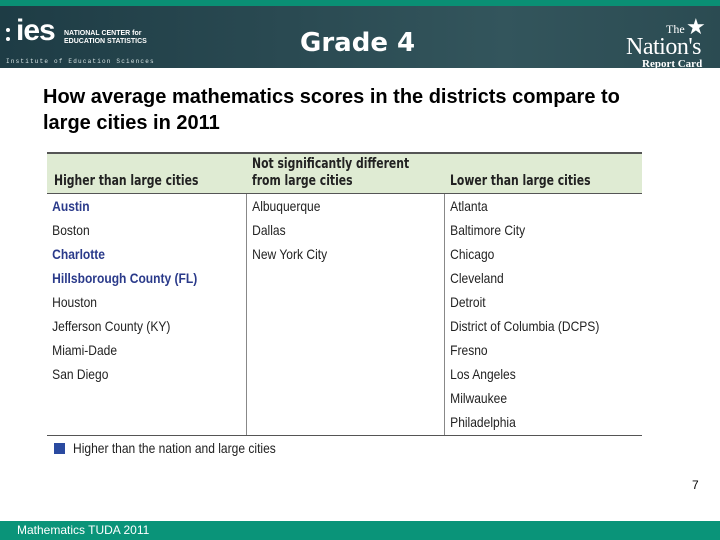  Describe the element at coordinates (79, 254) in the screenshot. I see `table-cell: Charlotte` at that location.